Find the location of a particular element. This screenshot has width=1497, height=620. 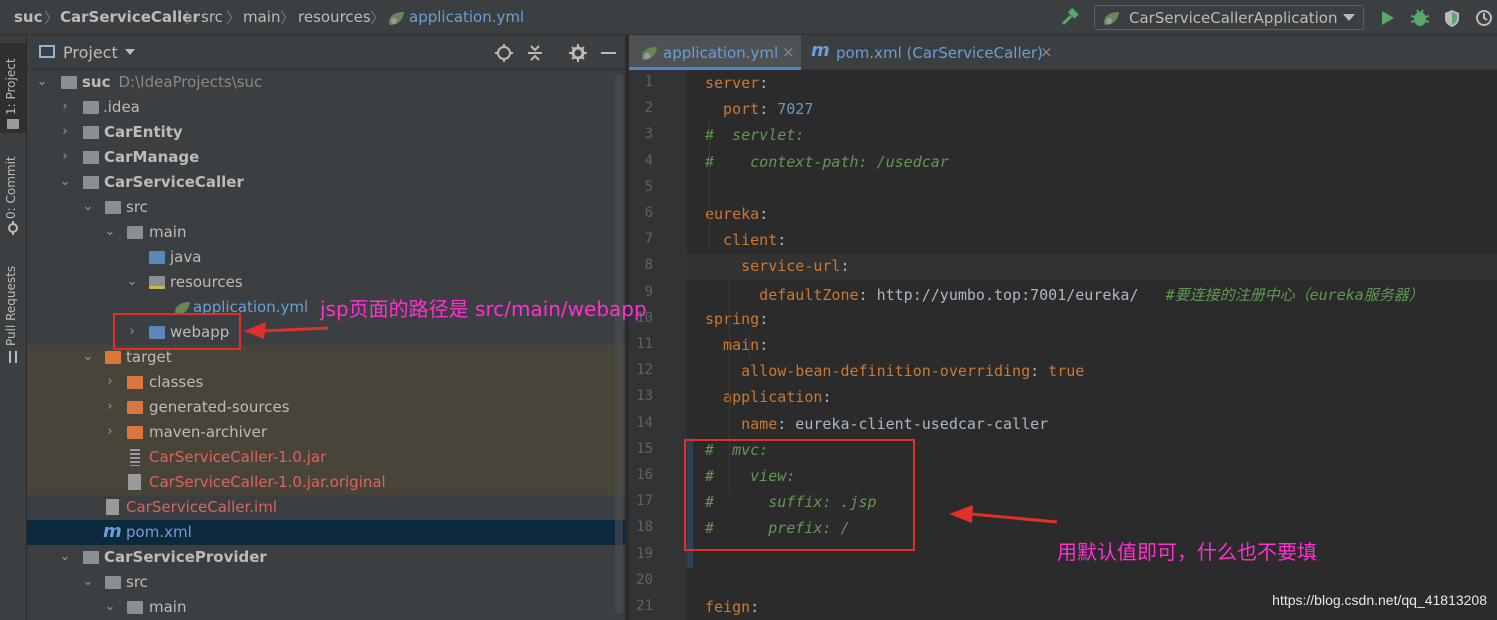

run-configuration-select: CarServiceCallerApplication is located at coordinates (1229, 17).